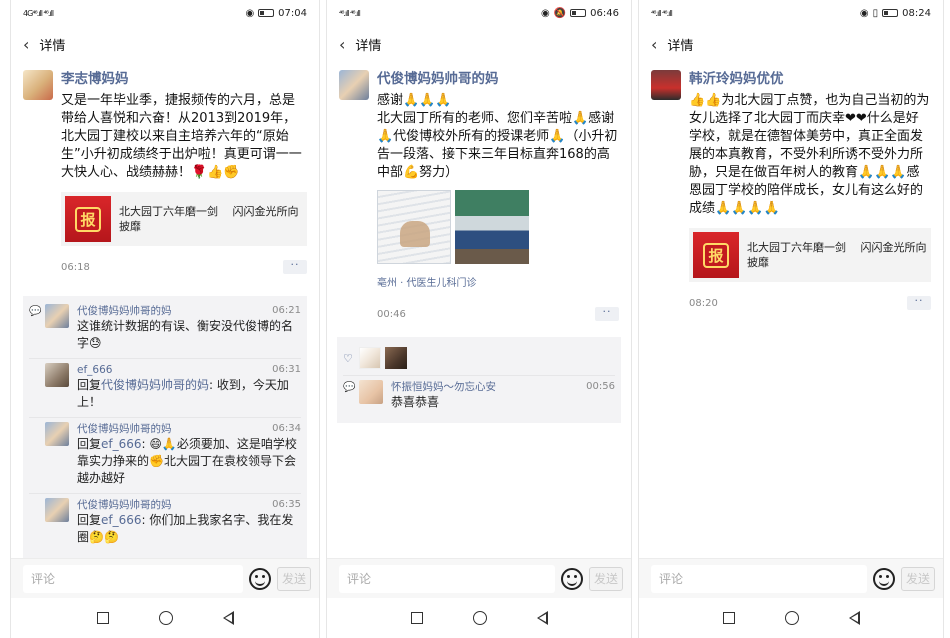  Describe the element at coordinates (165, 13) in the screenshot. I see `status-bar: 4G⁴⁶.ıll ⁴⁶.ıll ◉ 07:04` at that location.